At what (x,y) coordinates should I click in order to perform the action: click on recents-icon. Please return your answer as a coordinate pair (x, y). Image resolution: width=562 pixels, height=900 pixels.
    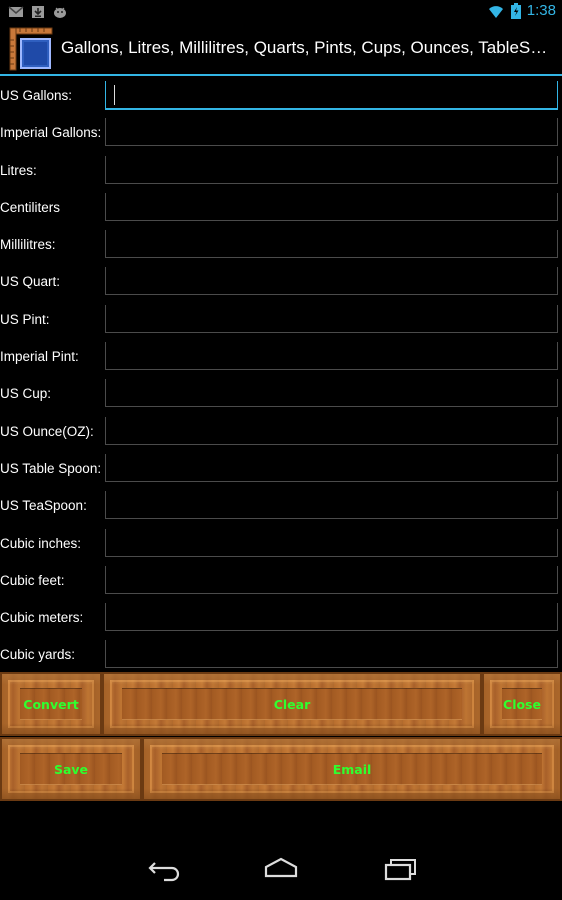
    Looking at the image, I should click on (401, 868).